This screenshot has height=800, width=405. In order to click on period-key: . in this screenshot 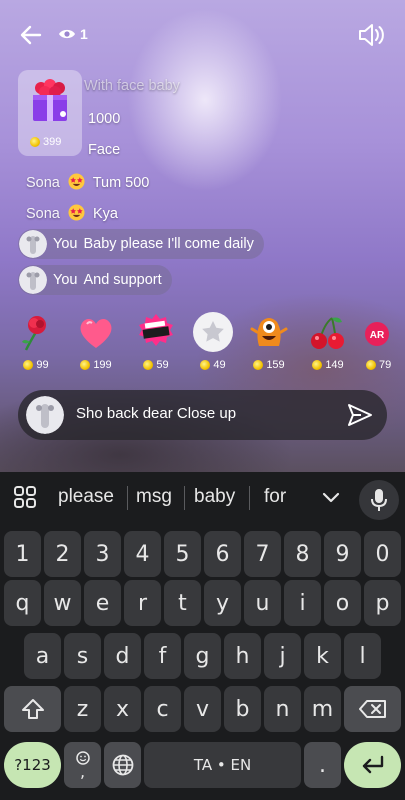, I will do `click(322, 765)`.